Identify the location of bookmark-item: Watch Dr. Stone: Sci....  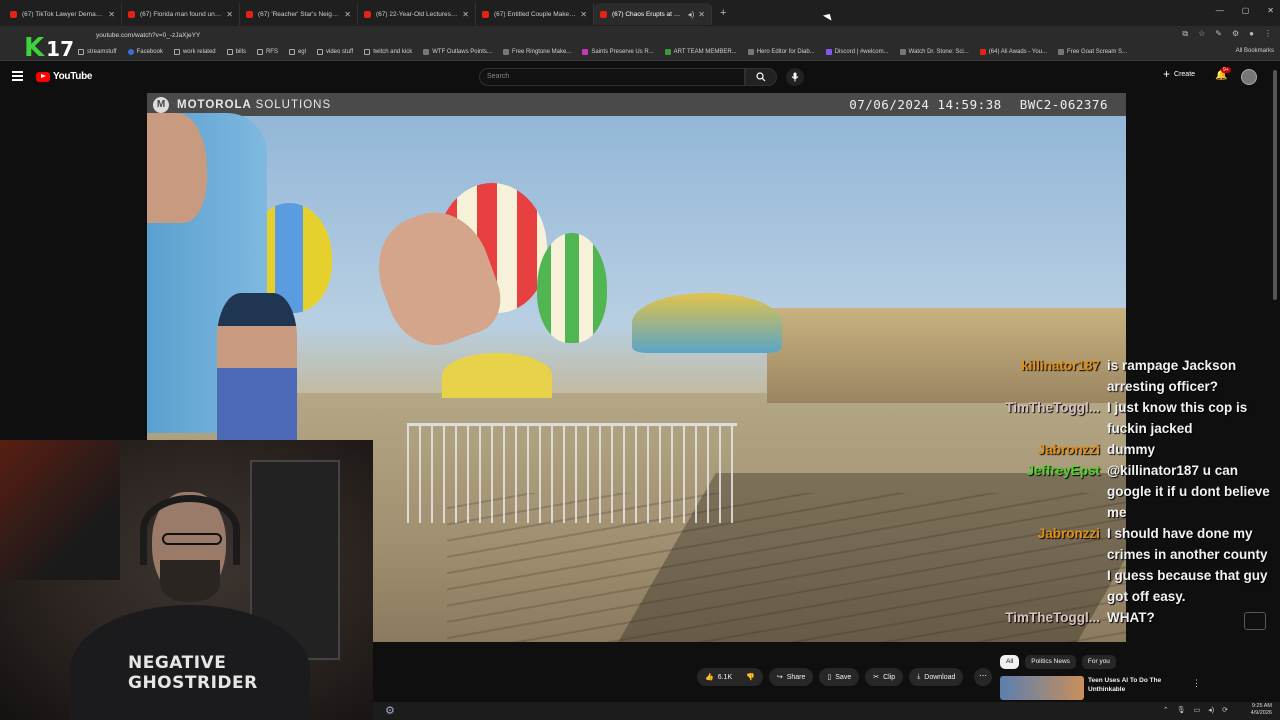
(934, 52).